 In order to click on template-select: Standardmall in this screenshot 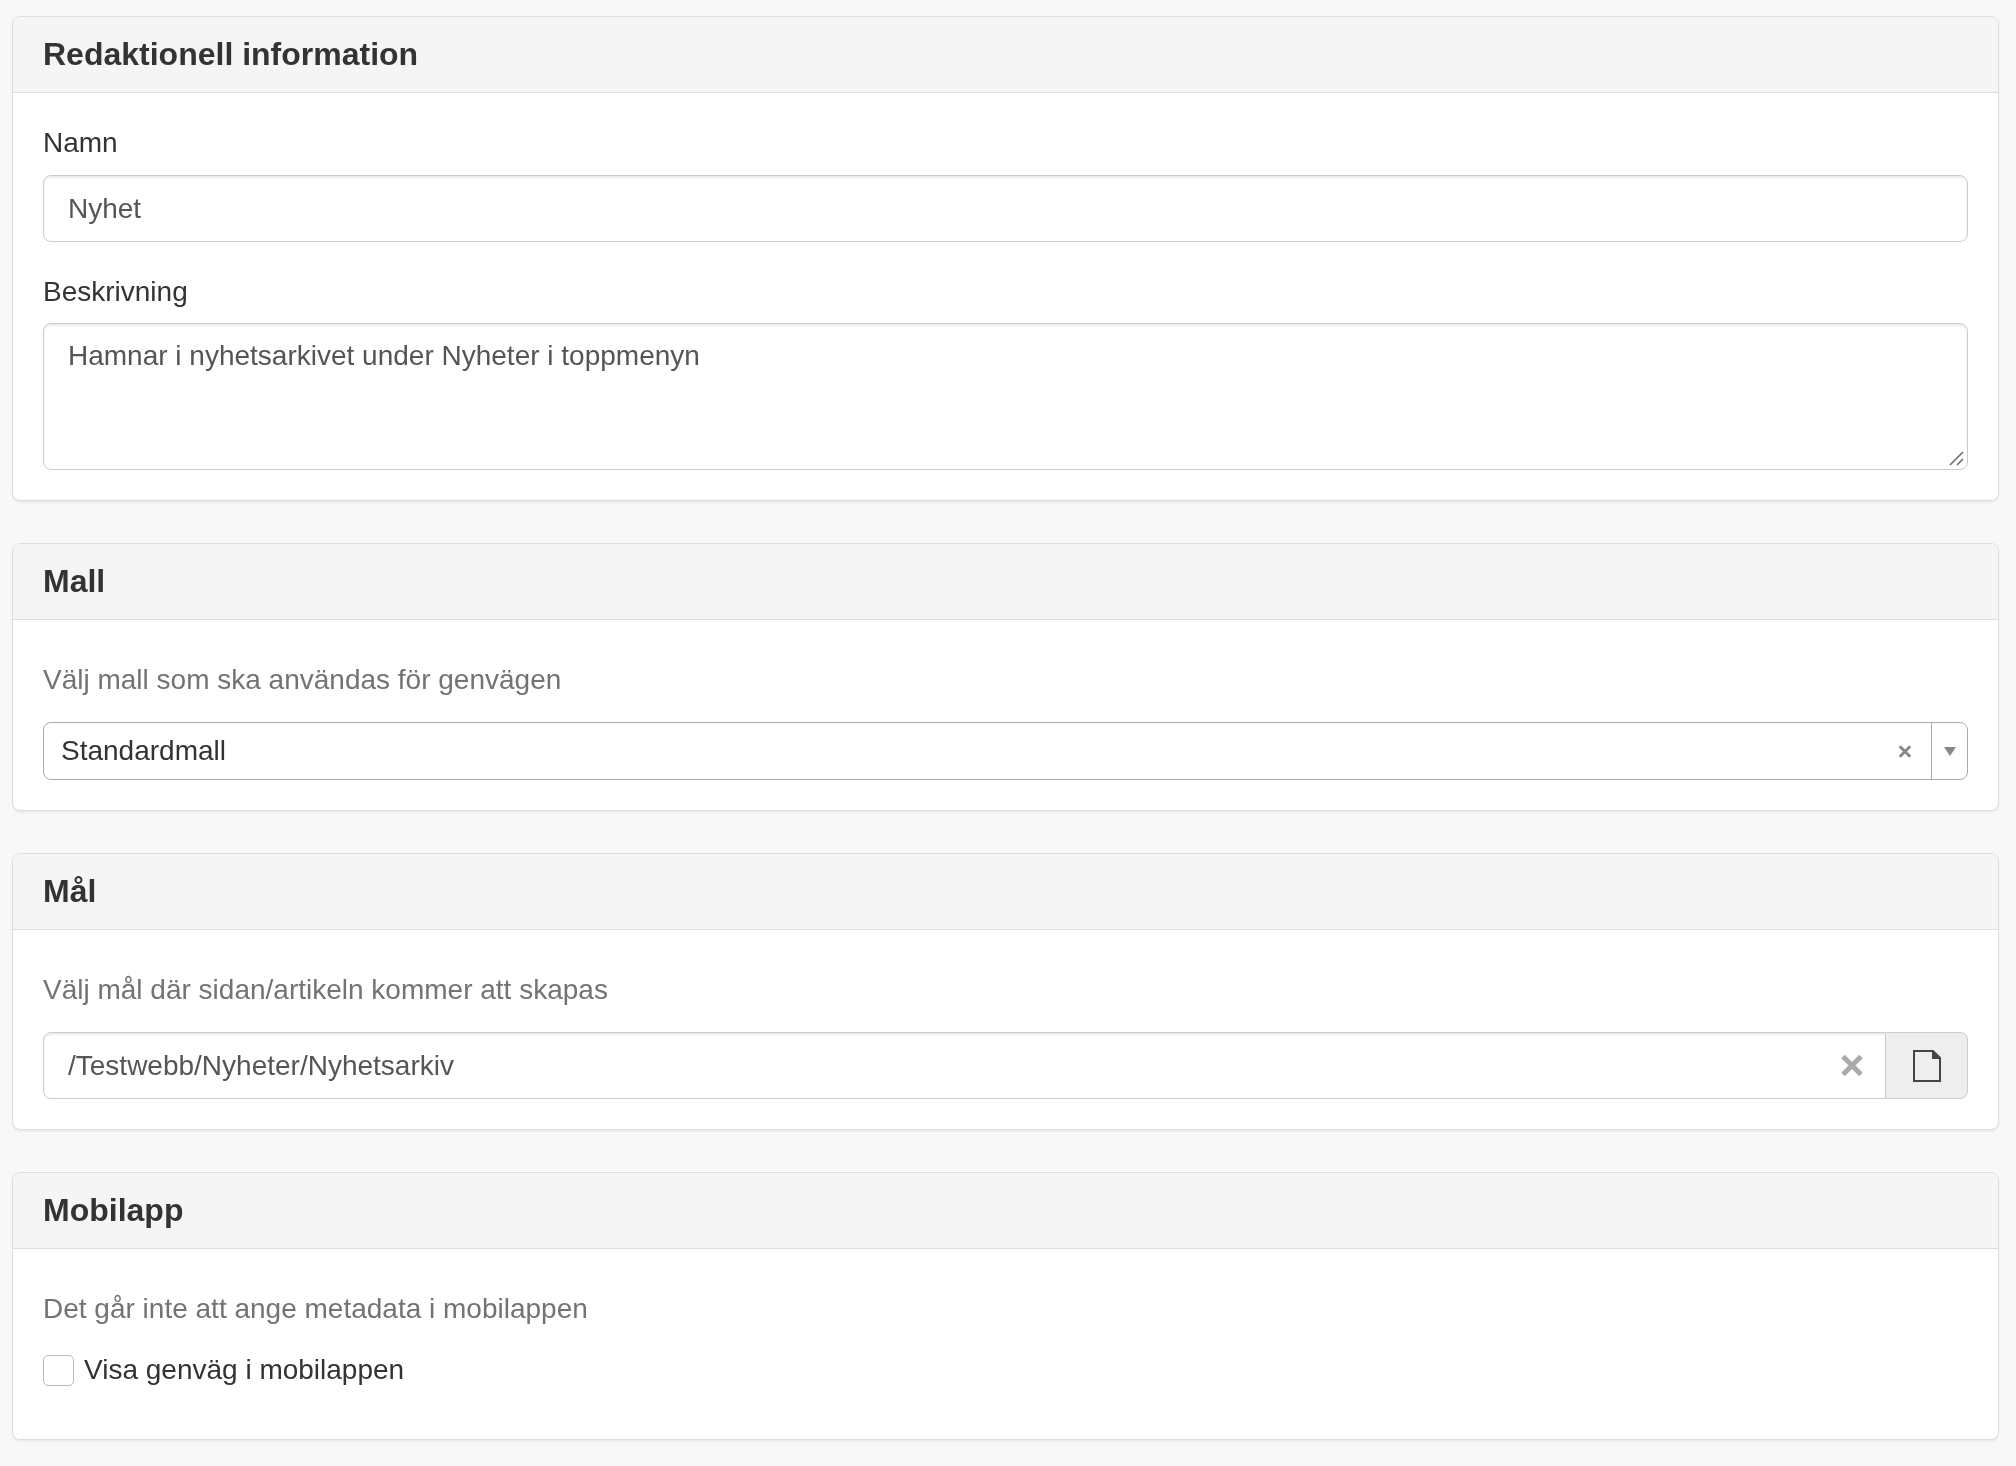, I will do `click(1005, 751)`.